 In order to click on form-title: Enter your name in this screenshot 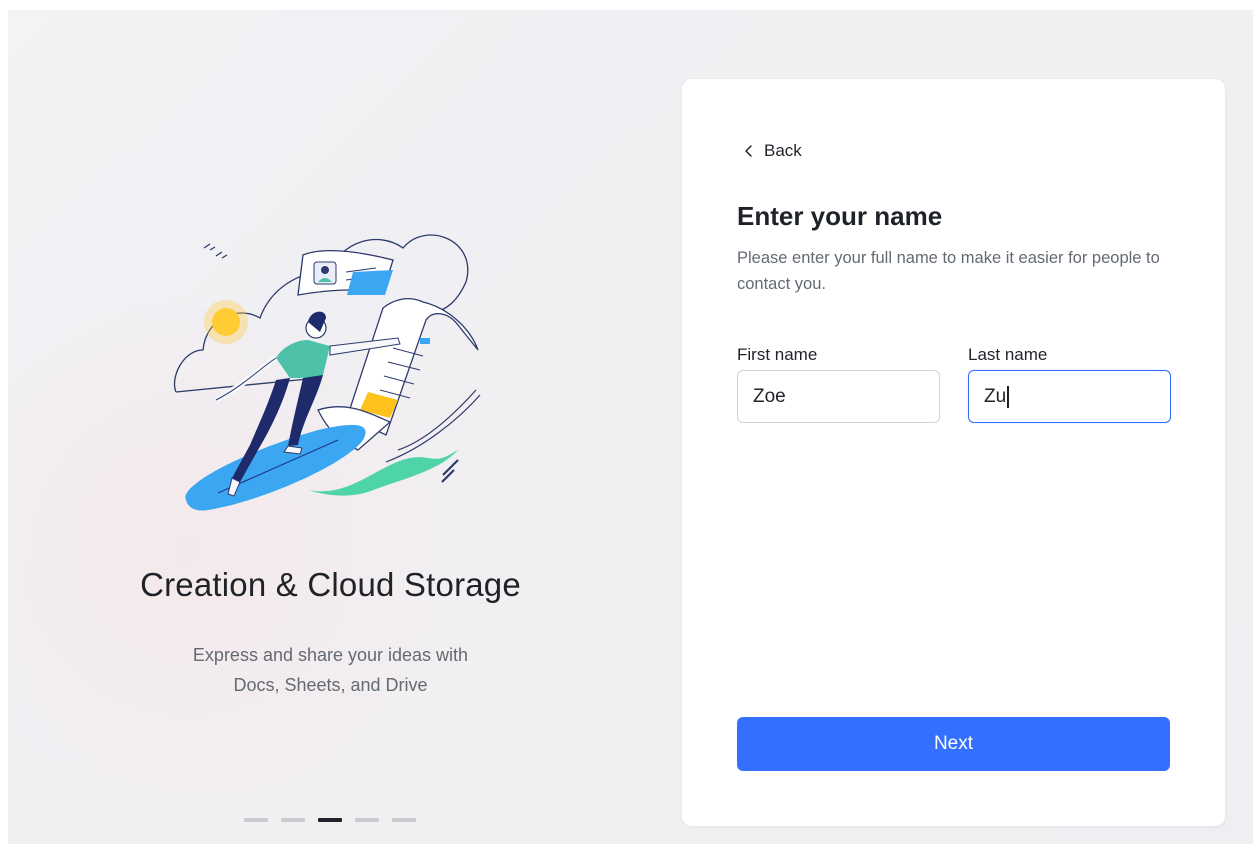, I will do `click(840, 216)`.